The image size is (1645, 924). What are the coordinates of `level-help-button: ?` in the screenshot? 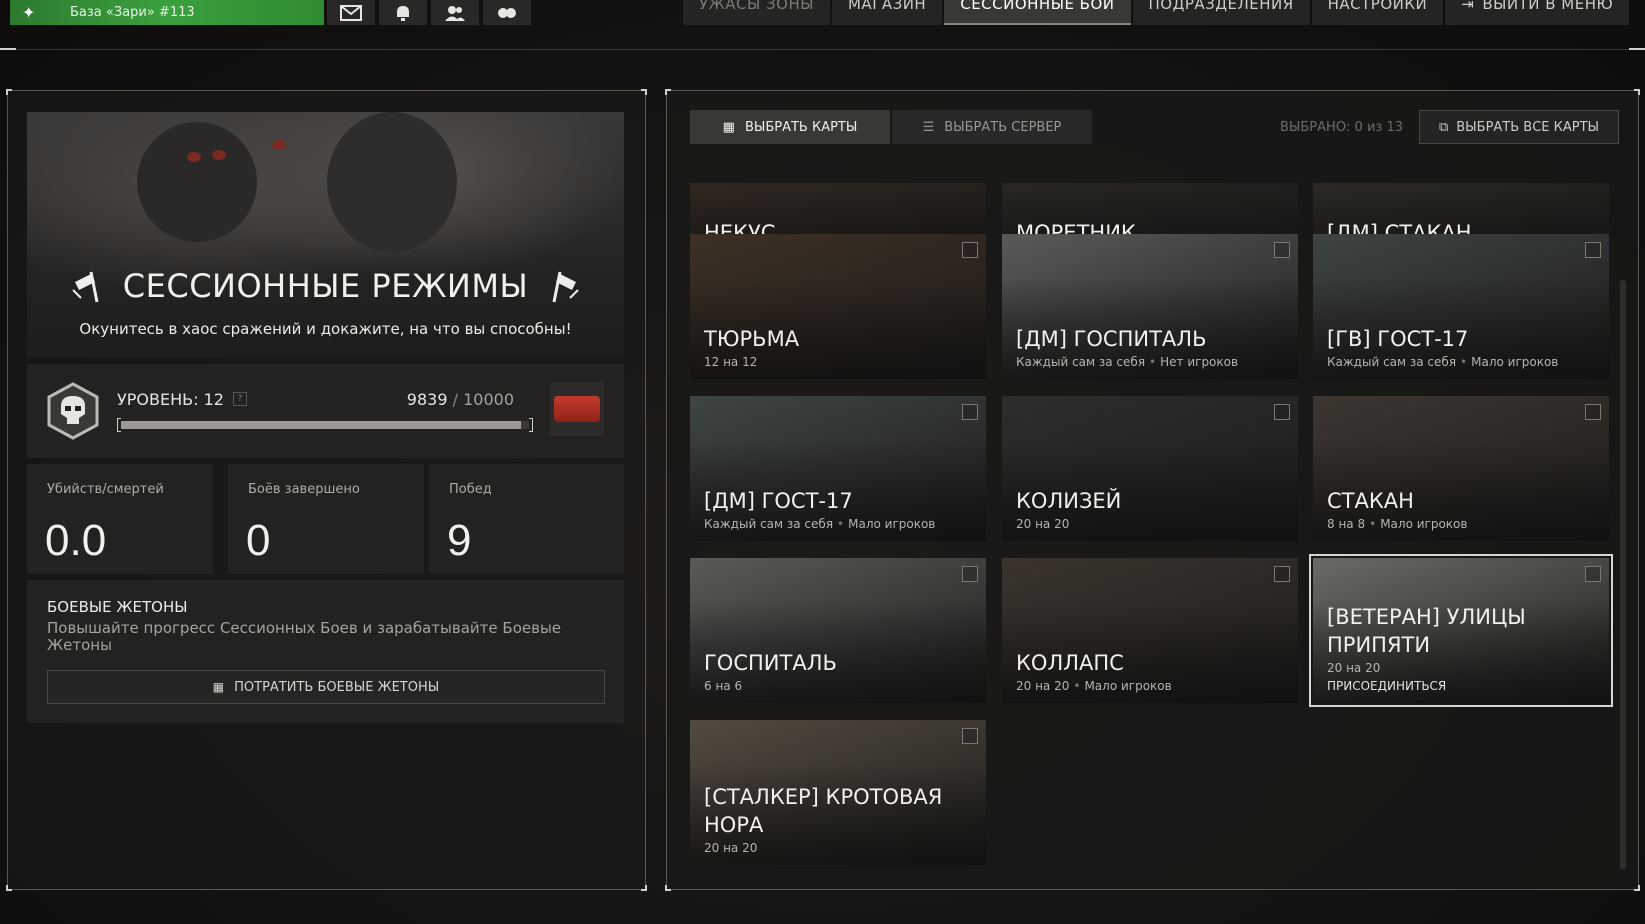 It's located at (240, 399).